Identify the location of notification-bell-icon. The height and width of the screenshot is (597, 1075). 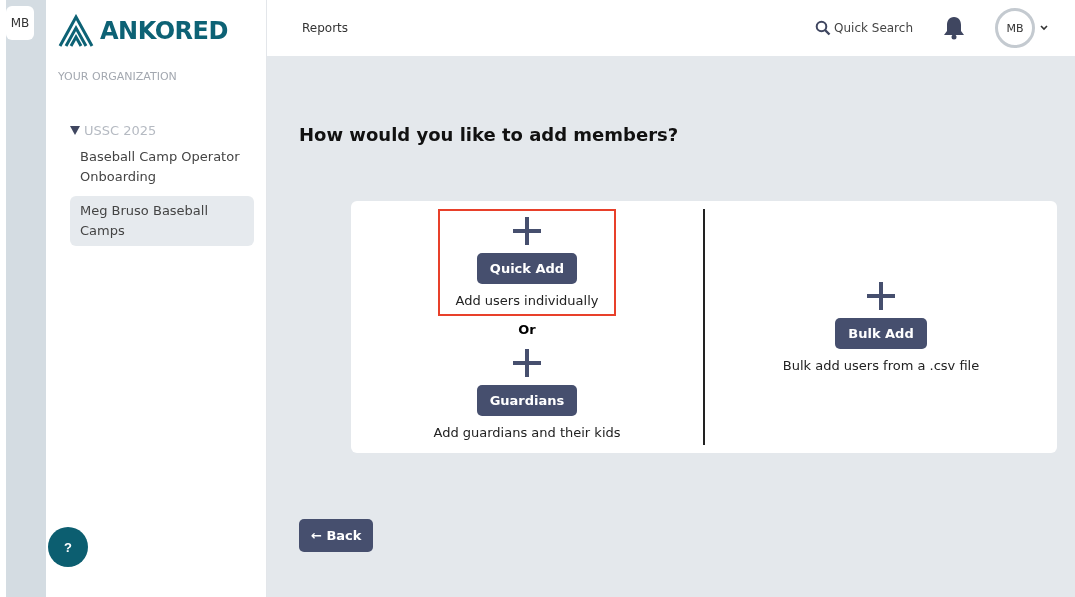
(954, 28).